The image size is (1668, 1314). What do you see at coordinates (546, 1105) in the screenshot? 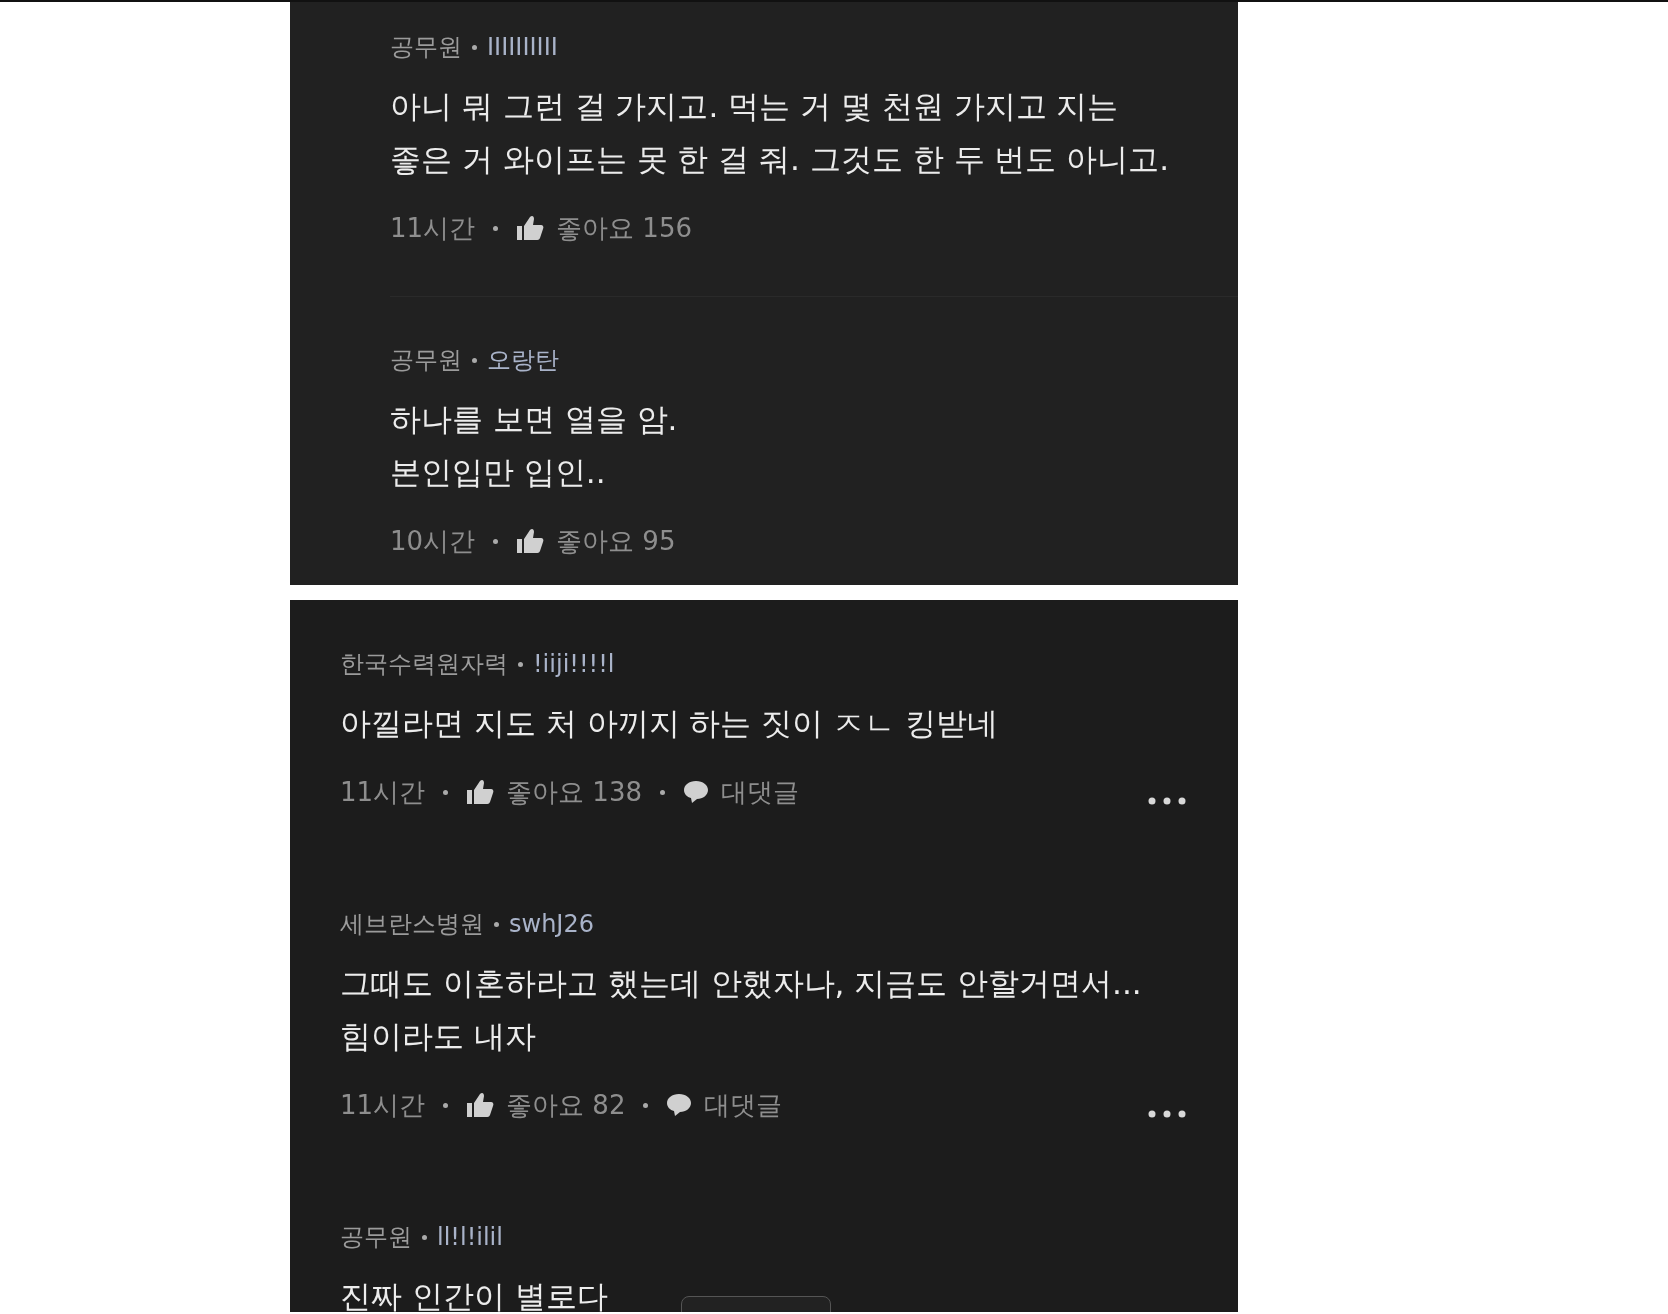
I see `like-button: 좋아요 82` at bounding box center [546, 1105].